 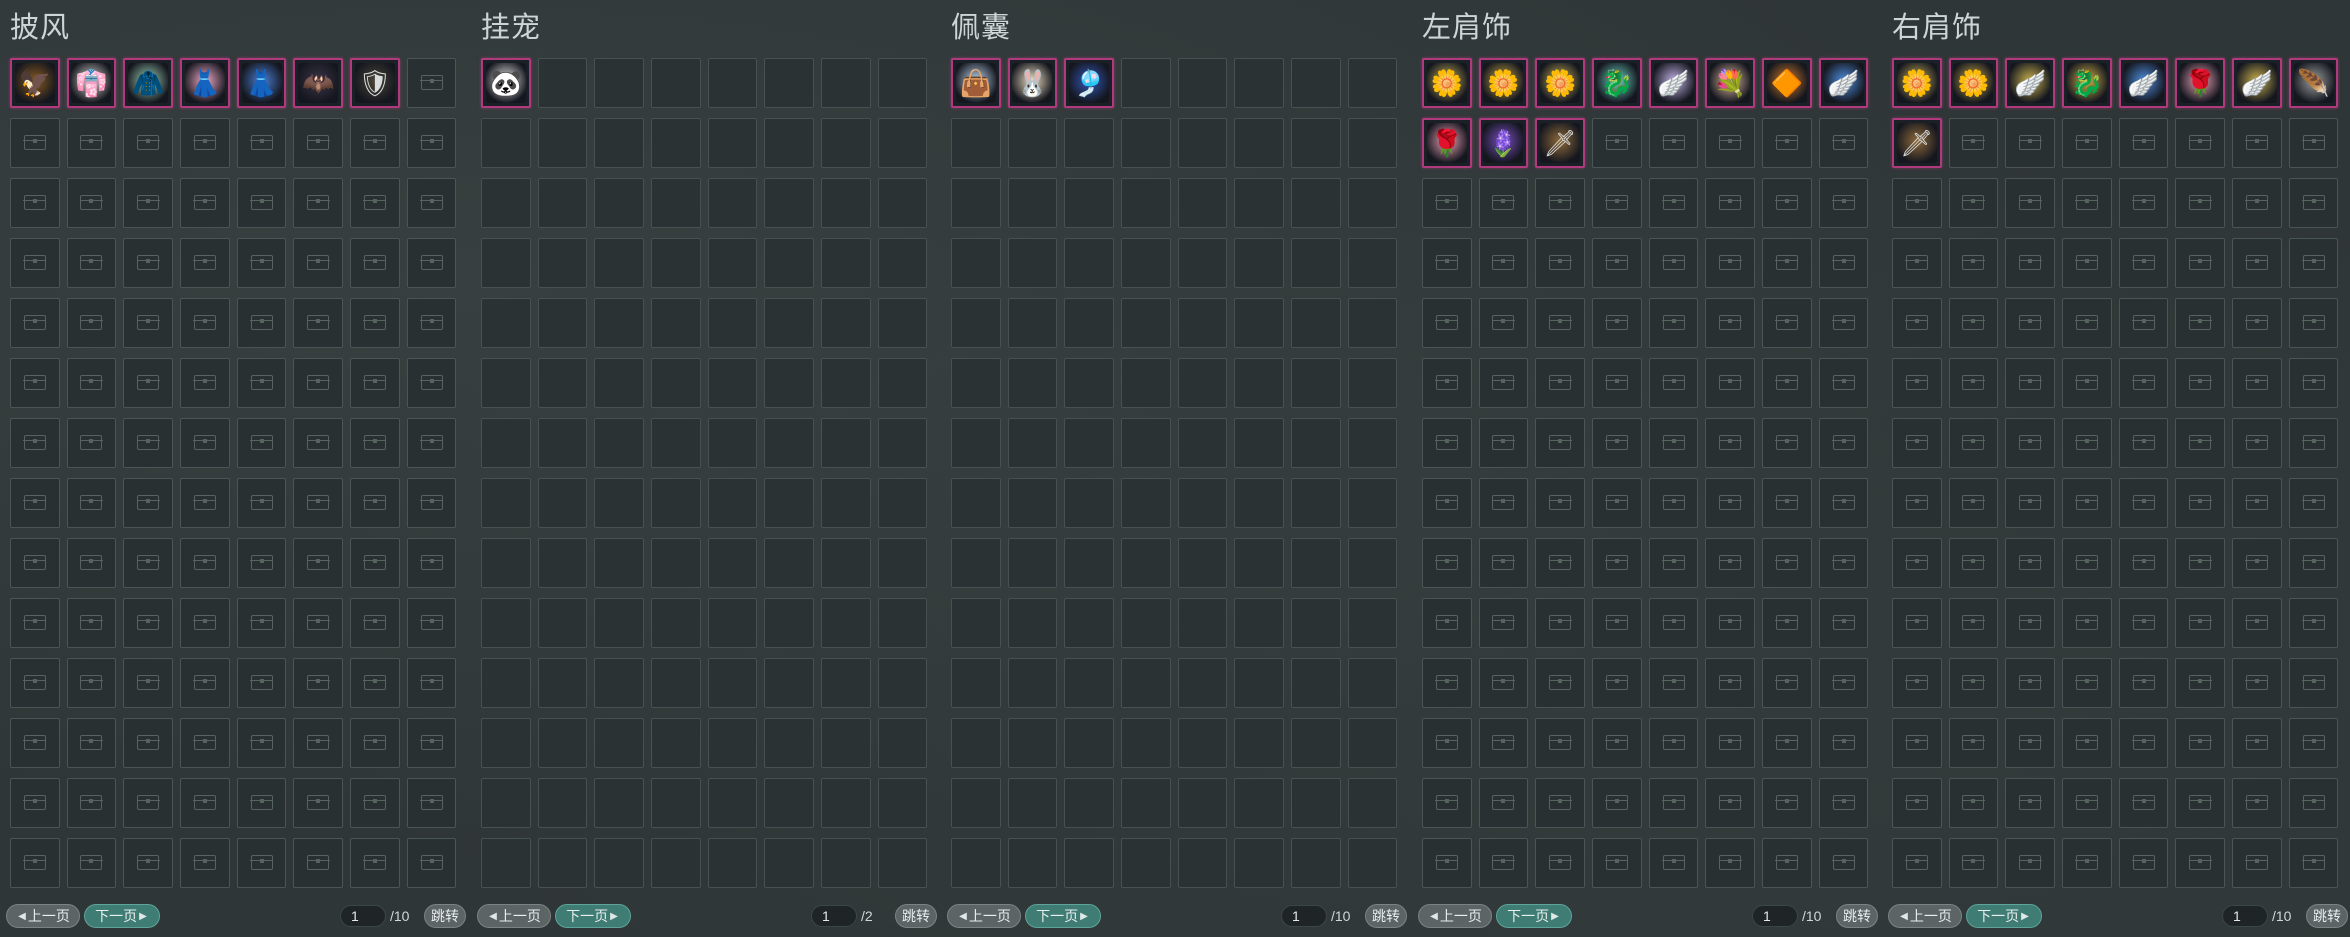 What do you see at coordinates (1032, 83) in the screenshot?
I see `item-slot: 🐰` at bounding box center [1032, 83].